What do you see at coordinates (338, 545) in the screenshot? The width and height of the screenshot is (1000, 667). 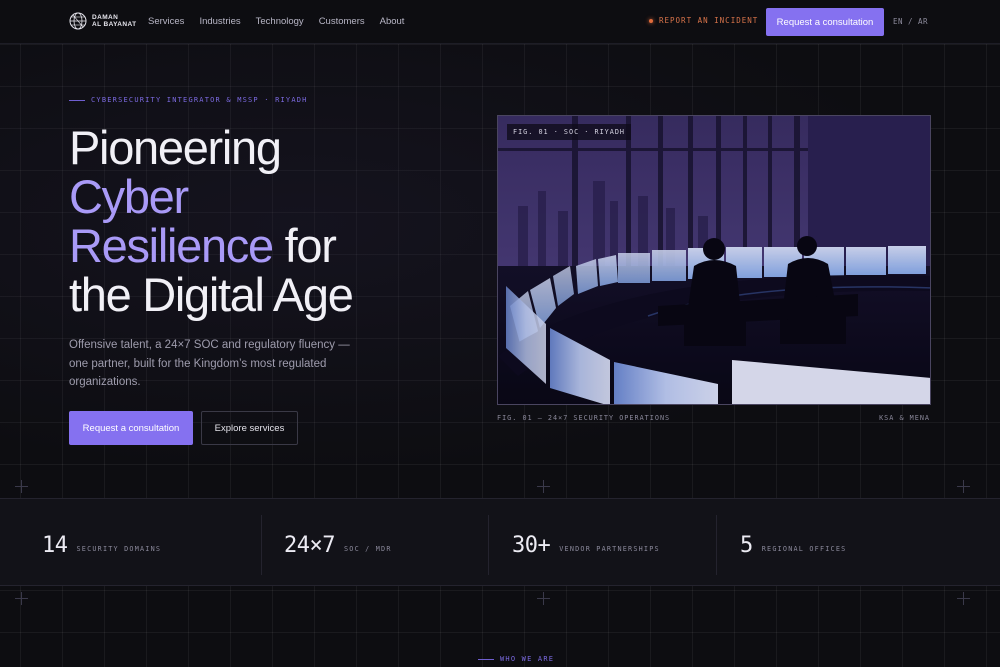 I see `stat-soc-mdr: 24×7 SOC / MDR` at bounding box center [338, 545].